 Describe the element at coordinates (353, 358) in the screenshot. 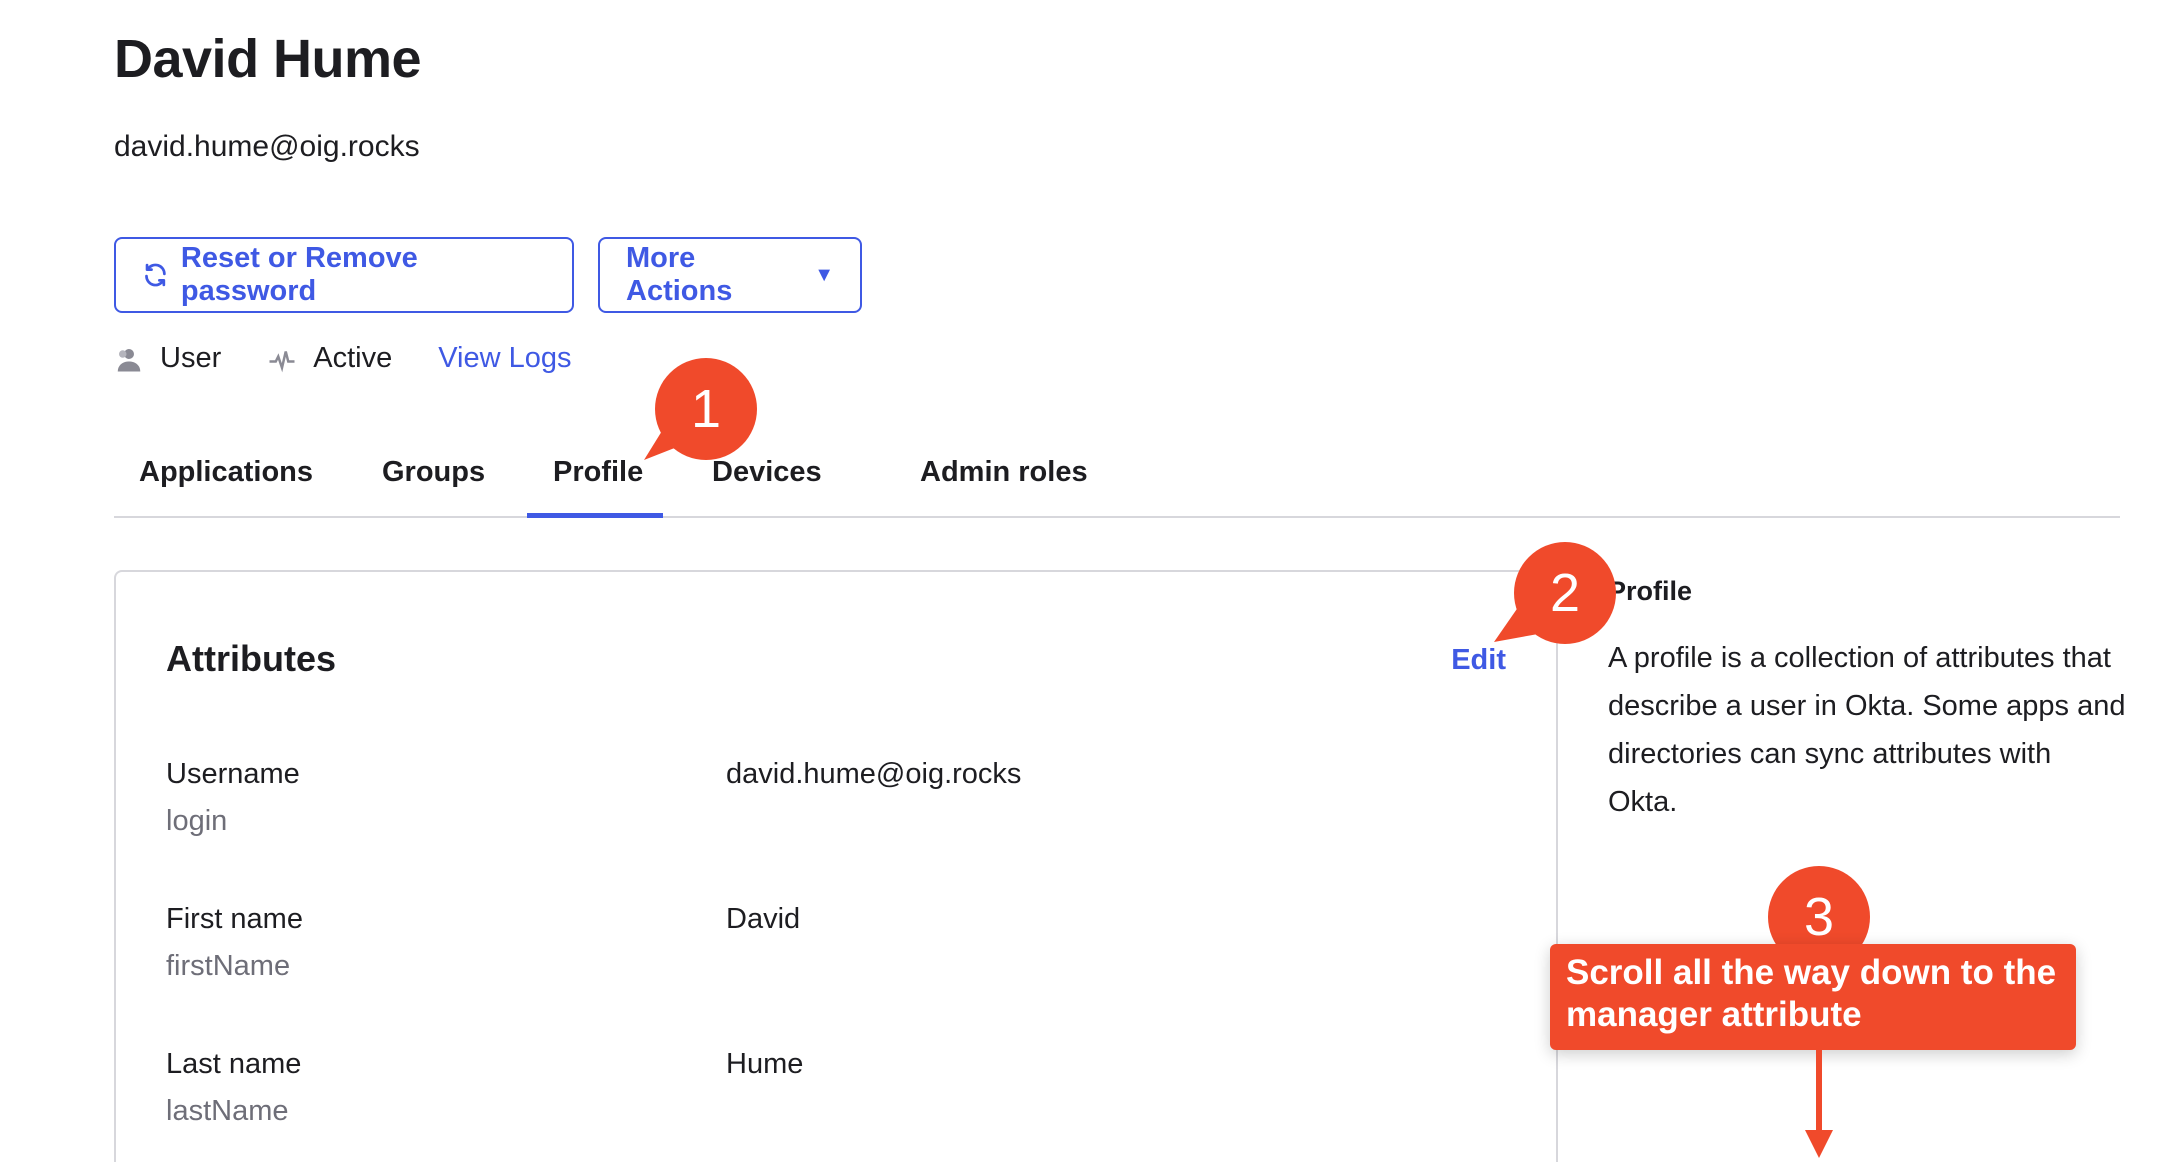

I see `user-status-label: Active` at that location.